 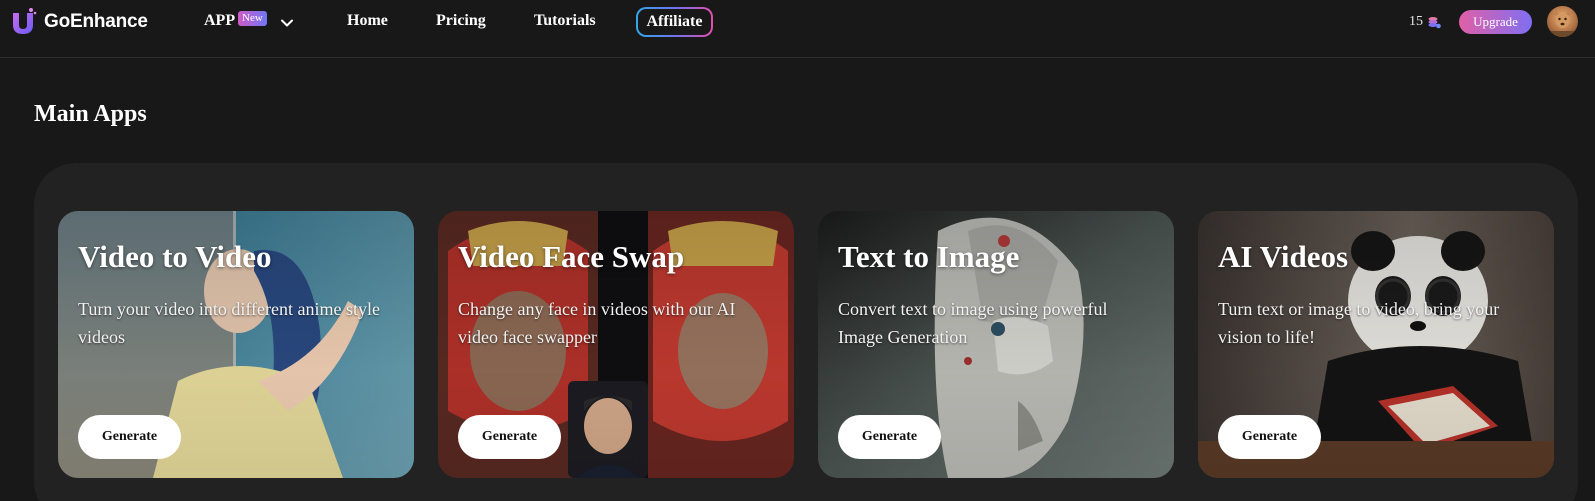 What do you see at coordinates (1283, 256) in the screenshot?
I see `card-title: AI Videos` at bounding box center [1283, 256].